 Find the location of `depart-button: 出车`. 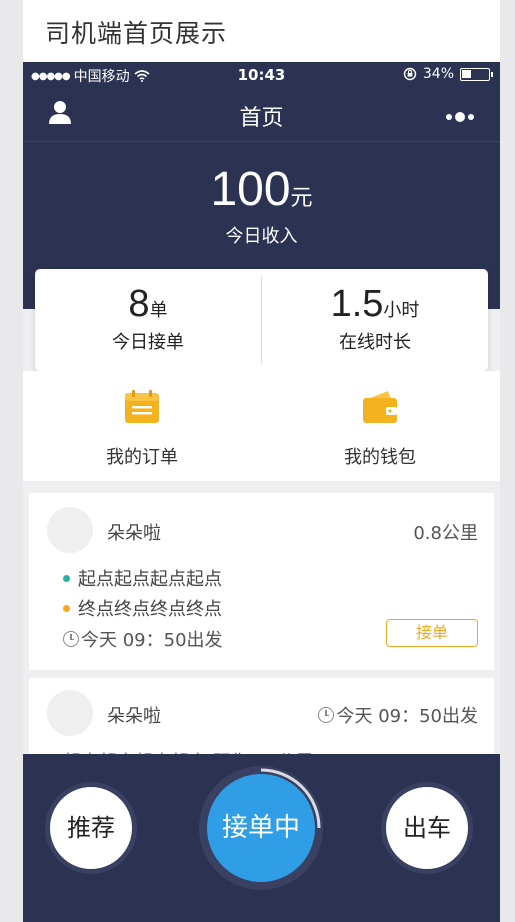

depart-button: 出车 is located at coordinates (427, 828).